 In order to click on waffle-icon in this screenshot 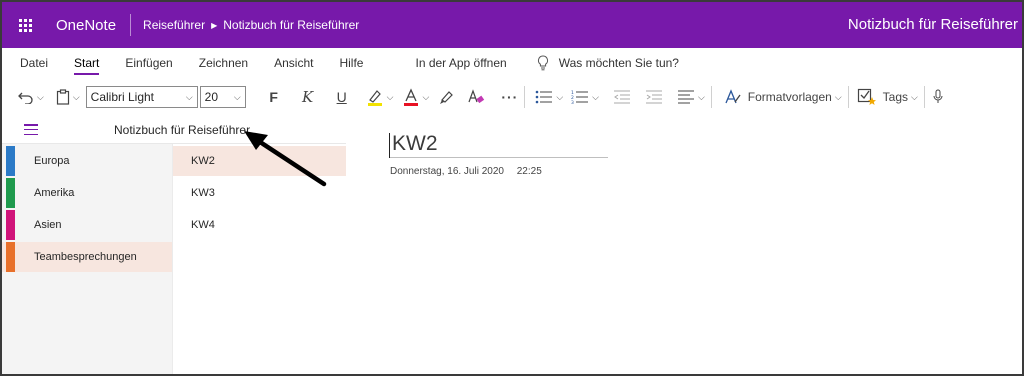, I will do `click(25, 25)`.